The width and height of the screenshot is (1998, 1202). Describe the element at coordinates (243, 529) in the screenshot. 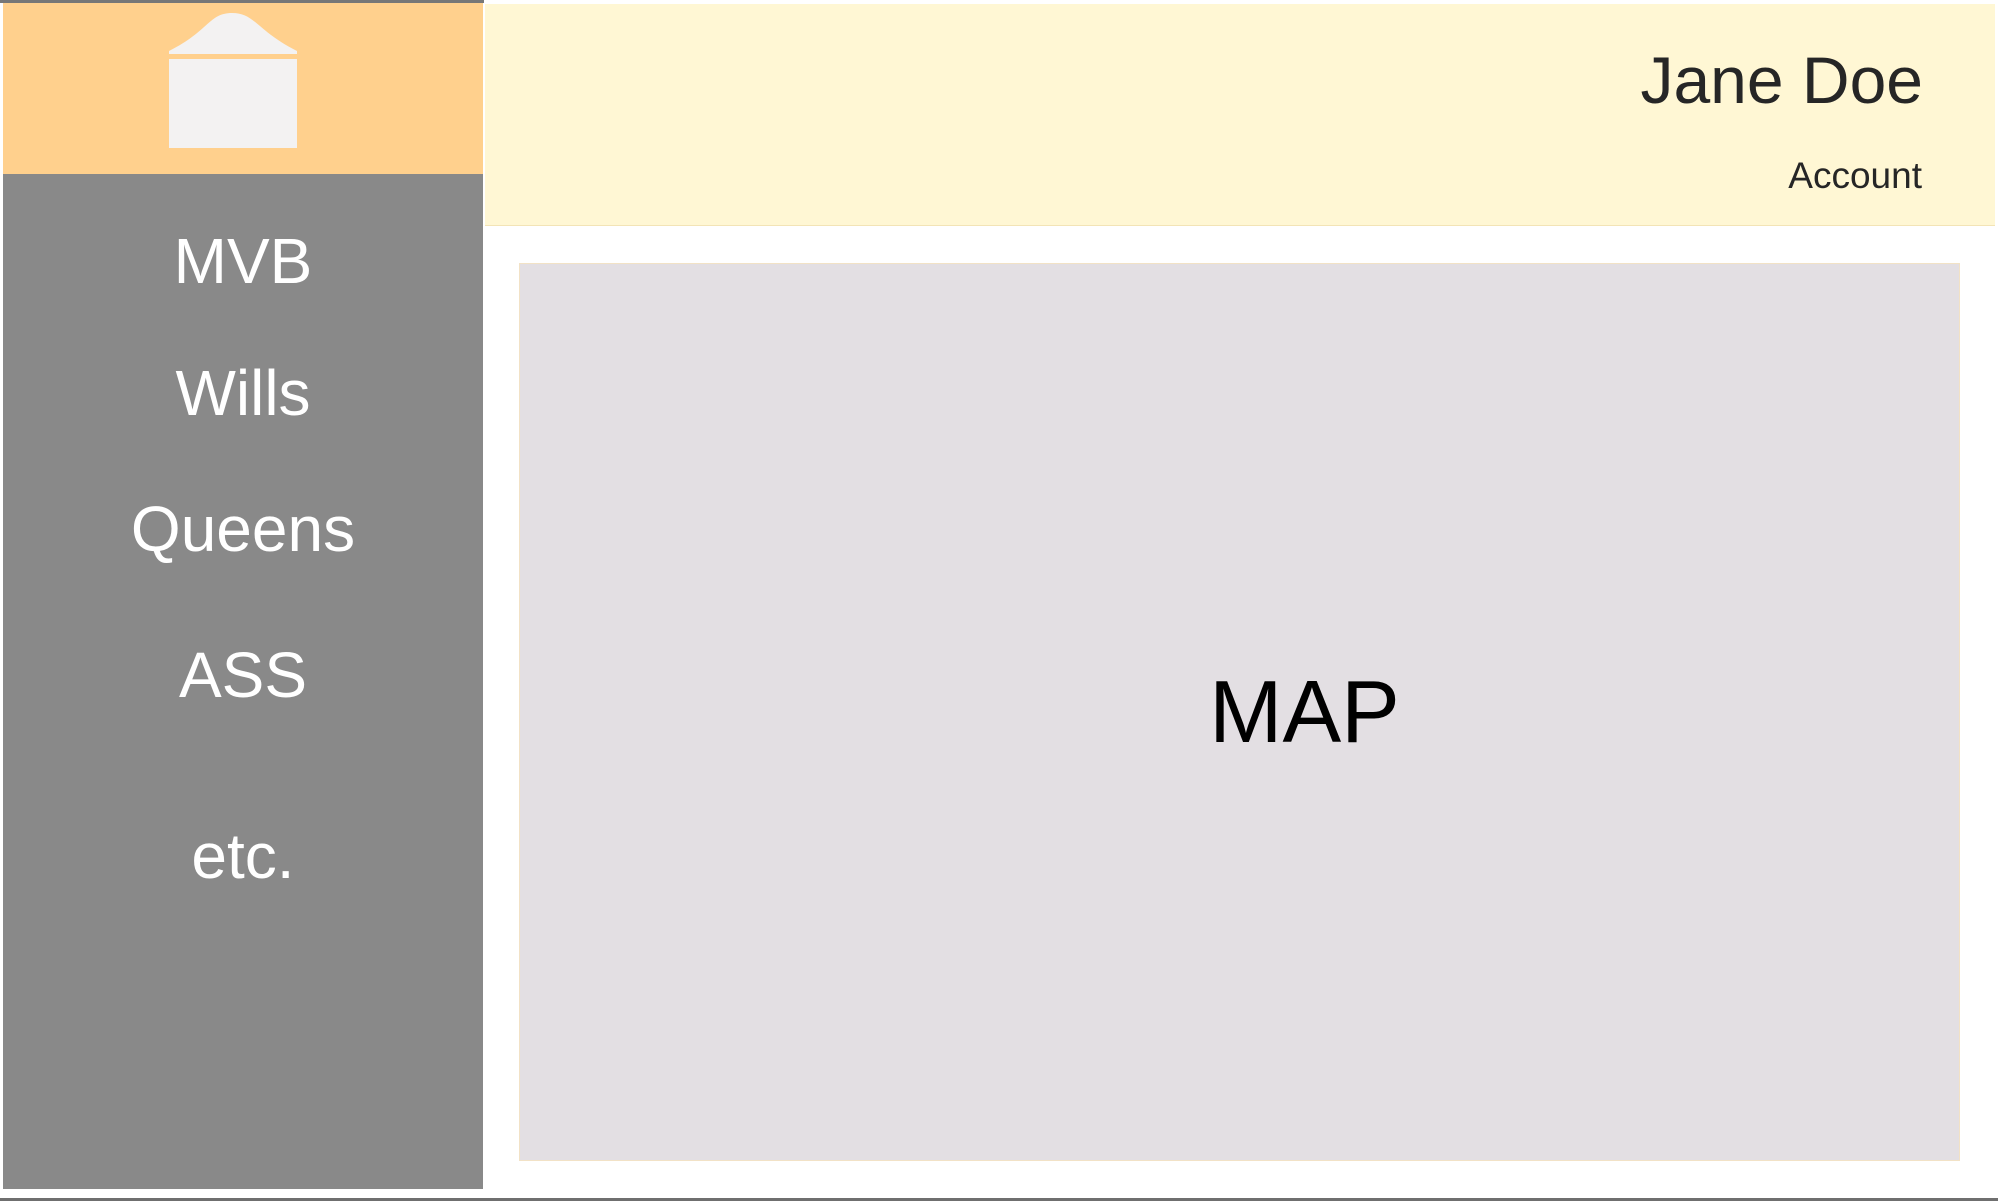

I see `sidebar-item-queens: Queens` at that location.